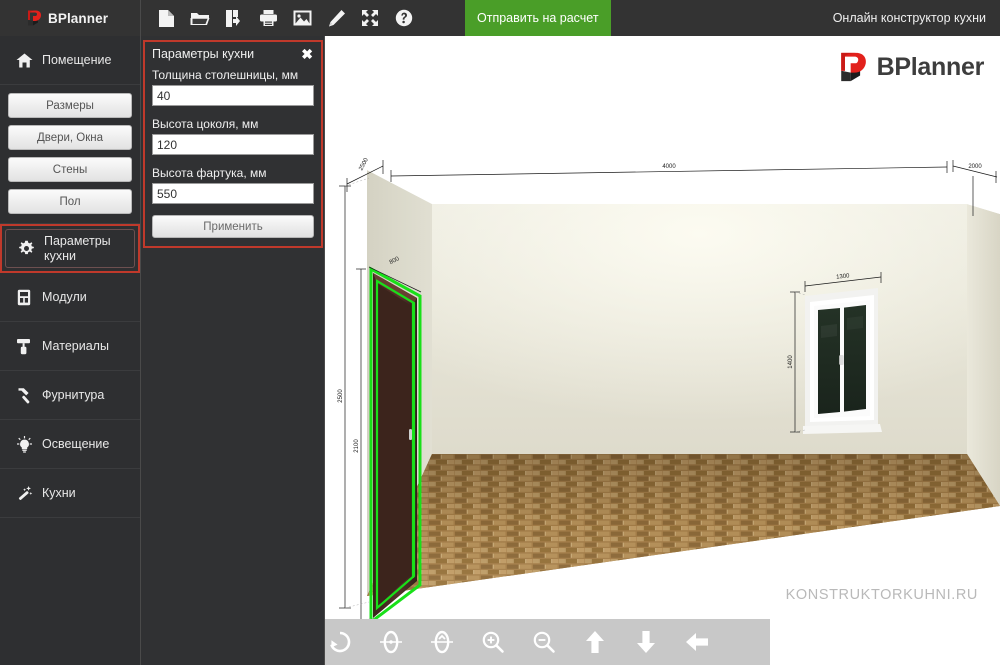 The height and width of the screenshot is (665, 1000). I want to click on rotate-vertical-a-glyph, so click(390, 642).